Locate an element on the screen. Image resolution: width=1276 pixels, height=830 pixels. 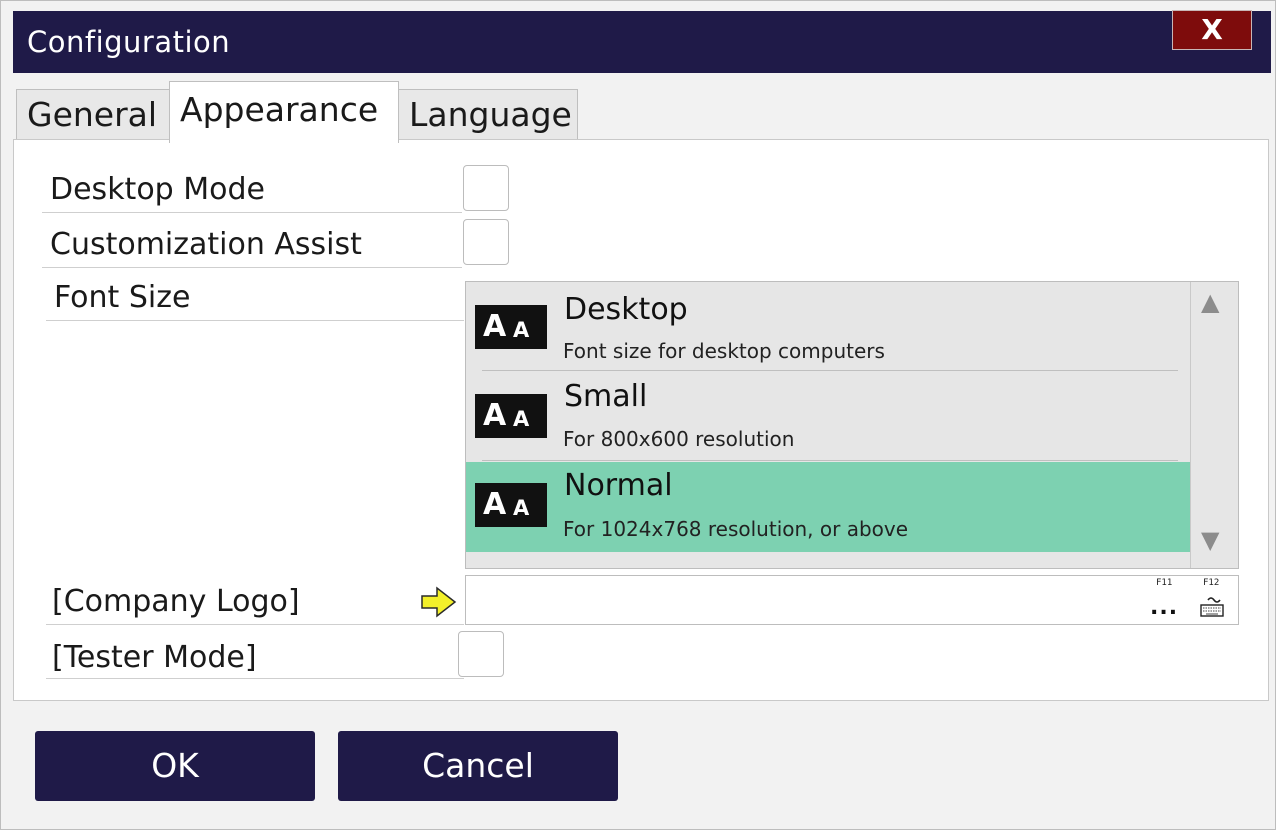
option-description: Font size for desktop computers is located at coordinates (724, 351).